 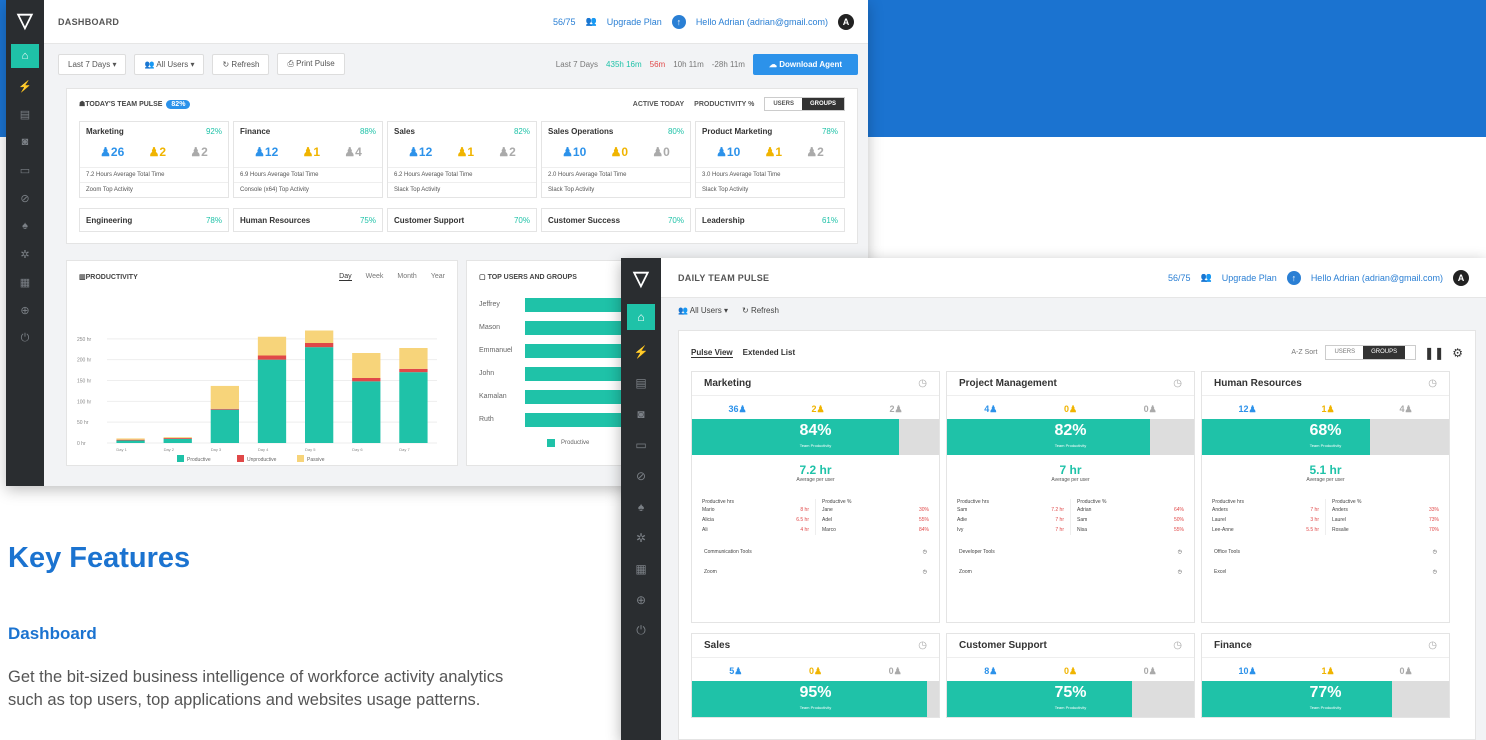 What do you see at coordinates (1070, 545) in the screenshot?
I see `tool-row: Developer Tools ◷` at bounding box center [1070, 545].